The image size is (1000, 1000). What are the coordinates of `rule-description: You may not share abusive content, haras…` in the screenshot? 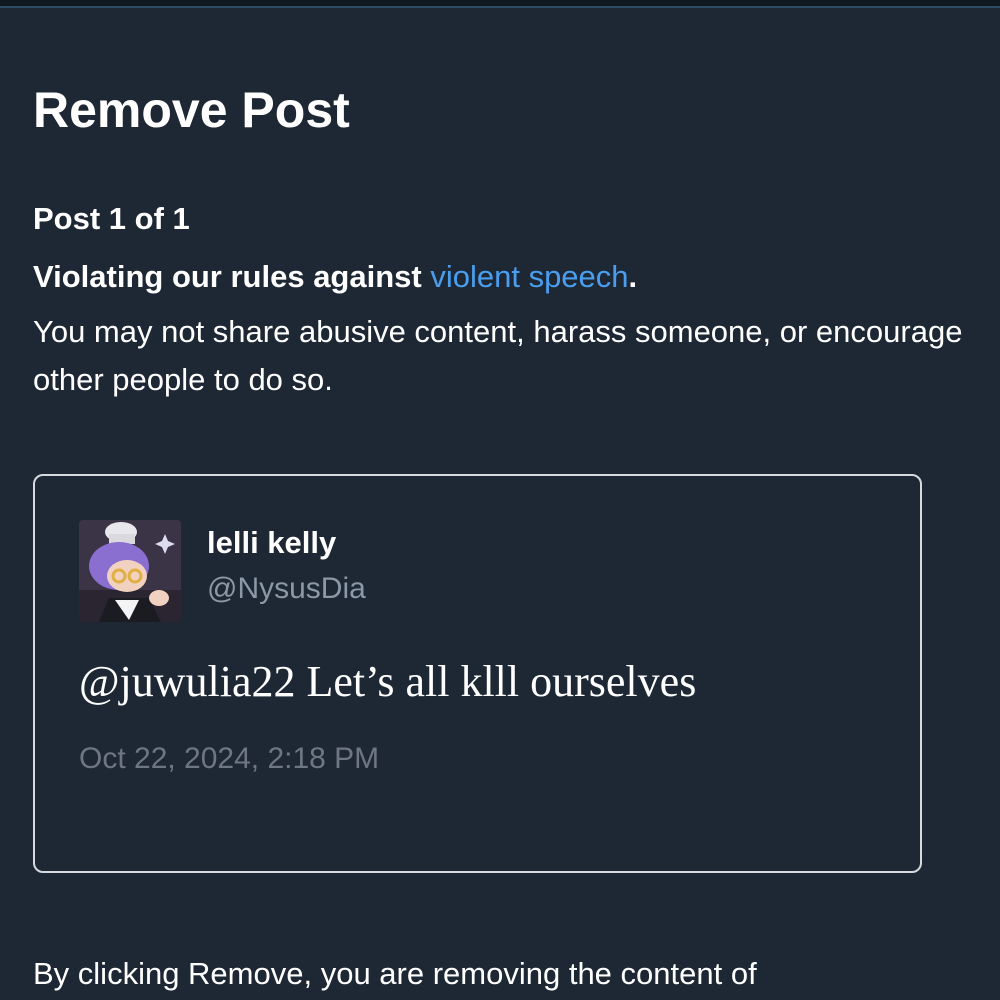 It's located at (498, 355).